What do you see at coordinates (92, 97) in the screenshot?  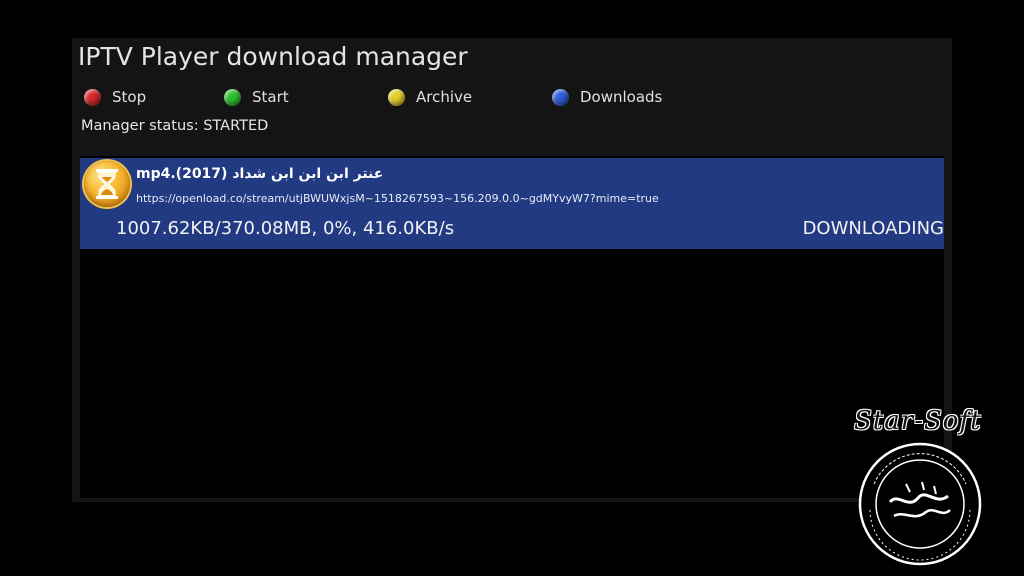 I see `red-circle-icon` at bounding box center [92, 97].